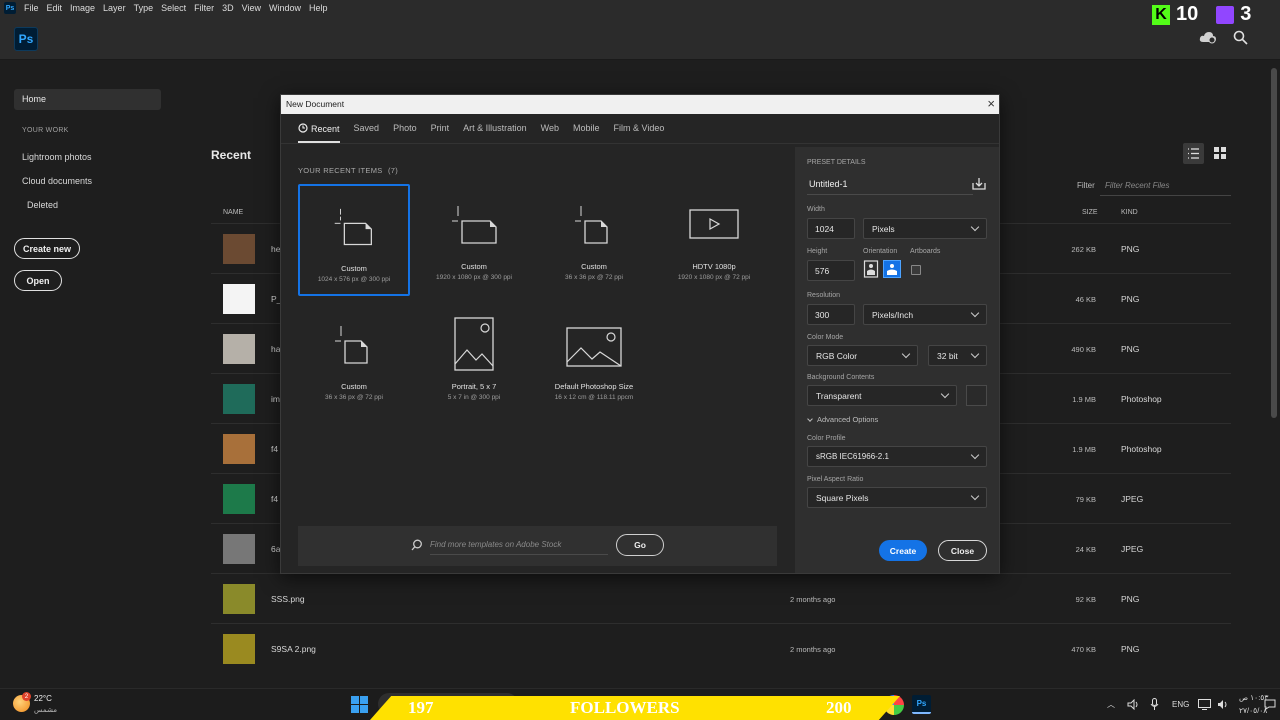  What do you see at coordinates (87, 99) in the screenshot?
I see `sidebar-item-home: Home` at bounding box center [87, 99].